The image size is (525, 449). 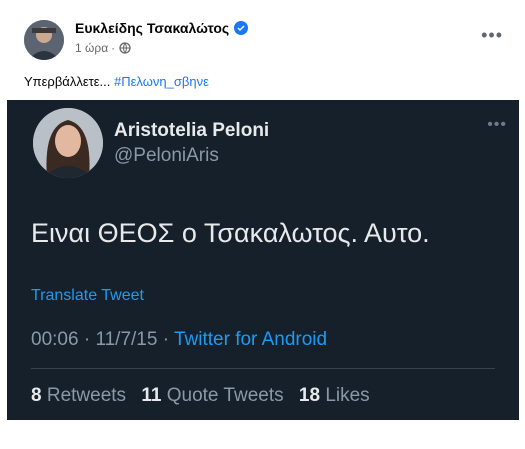 I want to click on post-meta: 1 ώρα ·, so click(x=103, y=48).